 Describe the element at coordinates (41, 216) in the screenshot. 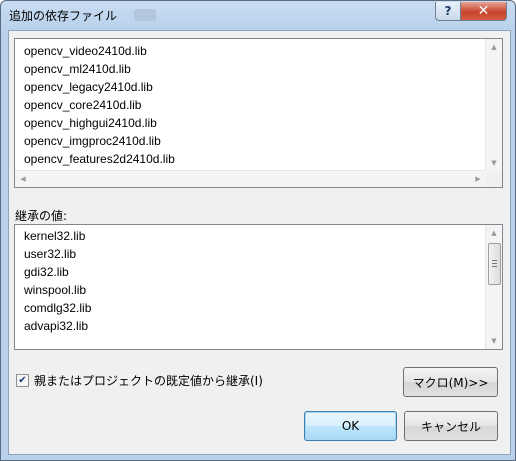

I see `inherited-values-label: 継承の値:` at that location.